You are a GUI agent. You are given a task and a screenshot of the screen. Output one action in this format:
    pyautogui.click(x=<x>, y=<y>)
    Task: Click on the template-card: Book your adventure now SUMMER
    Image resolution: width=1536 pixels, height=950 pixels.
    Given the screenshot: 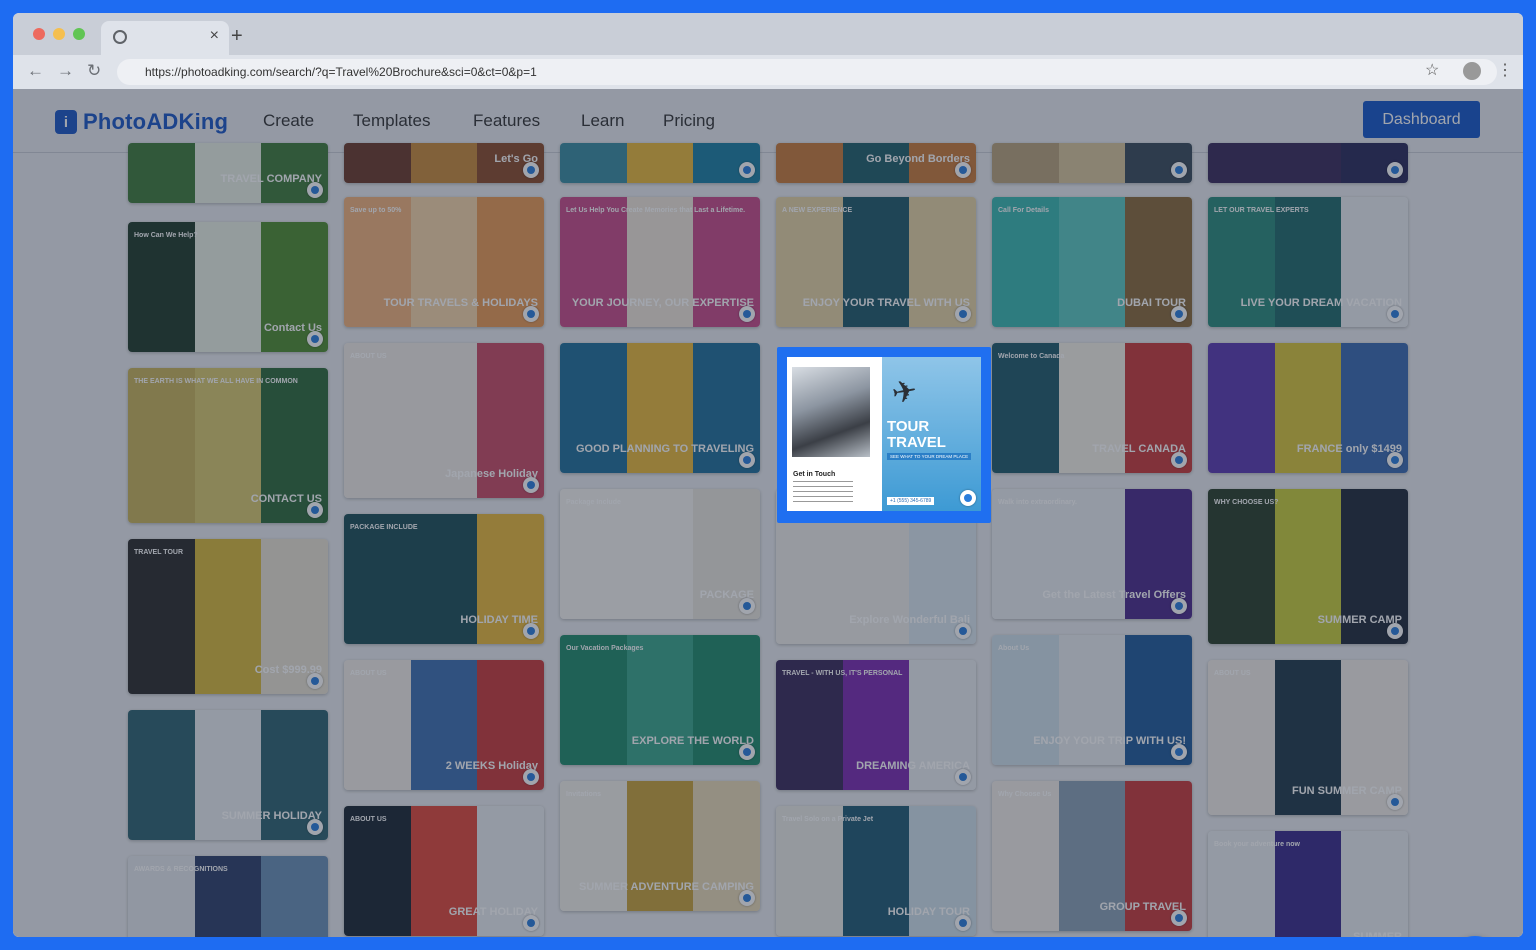 What is the action you would take?
    pyautogui.click(x=1308, y=884)
    